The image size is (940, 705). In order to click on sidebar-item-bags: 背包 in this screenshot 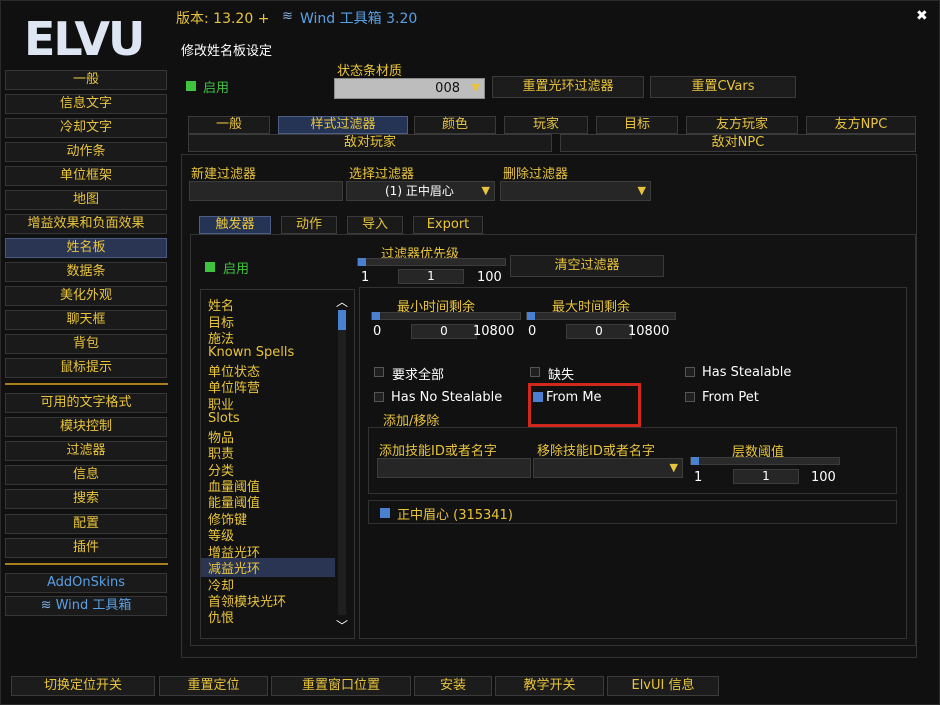, I will do `click(86, 344)`.